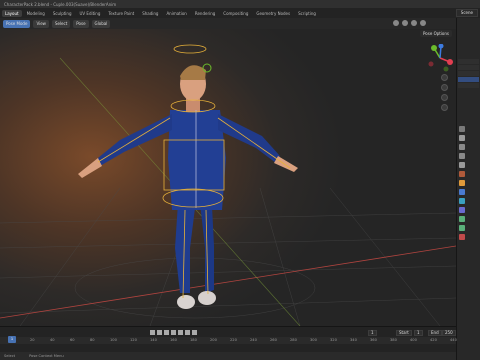 The image size is (480, 360). Describe the element at coordinates (462, 147) in the screenshot. I see `output-icon` at that location.